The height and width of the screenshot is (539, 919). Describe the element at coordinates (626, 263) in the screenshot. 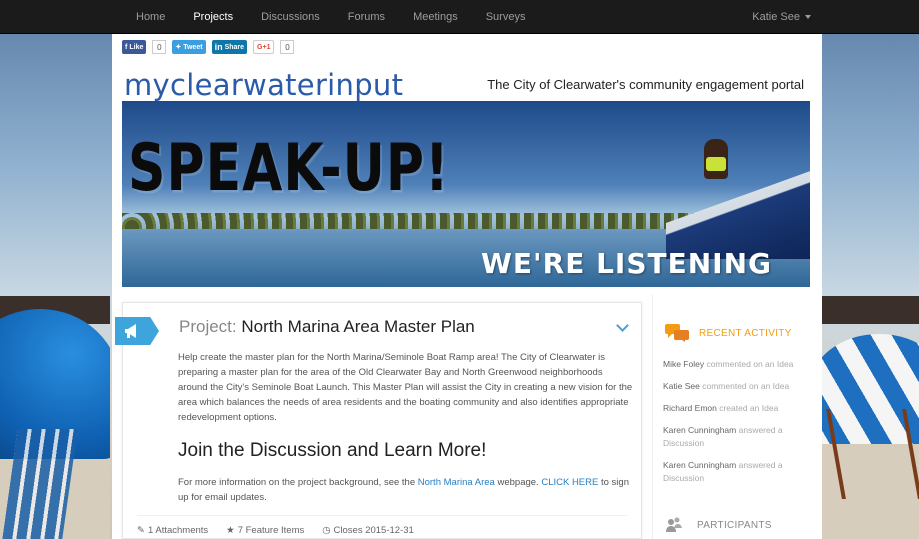

I see `hero-subtitle: WE'RE LISTENING` at that location.